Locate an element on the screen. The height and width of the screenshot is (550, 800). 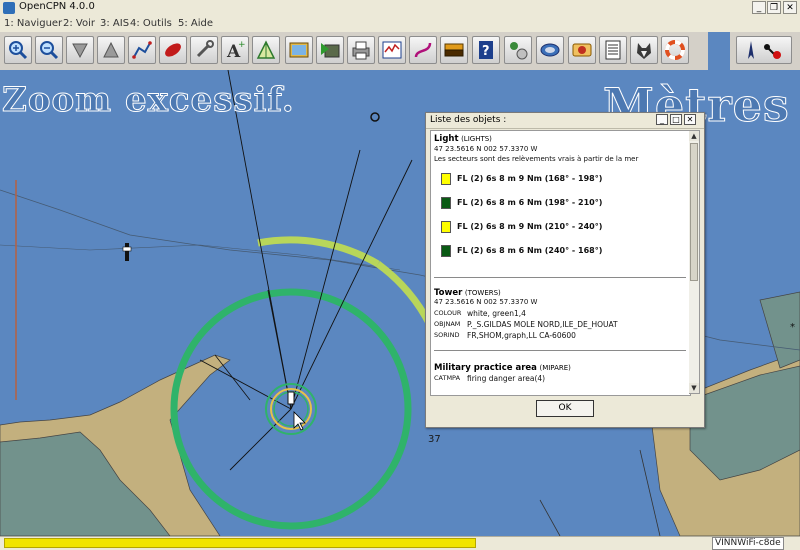
route-button is located at coordinates (142, 50).